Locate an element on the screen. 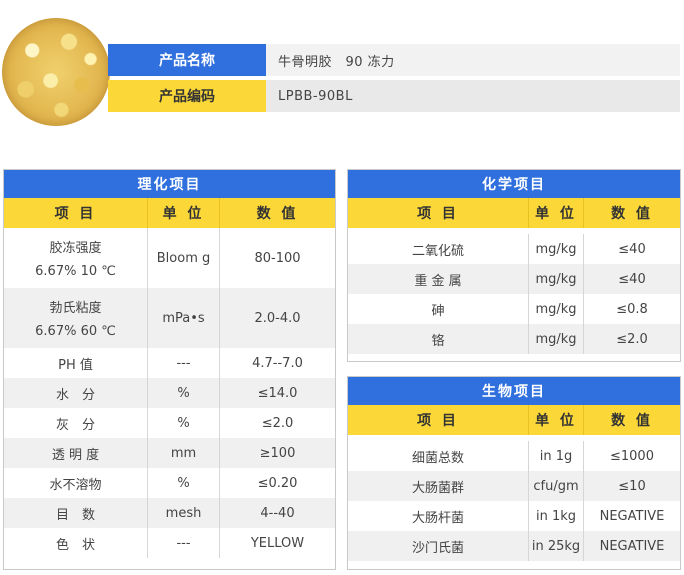 This screenshot has height=575, width=684. row-unit: cfu/gm is located at coordinates (556, 486).